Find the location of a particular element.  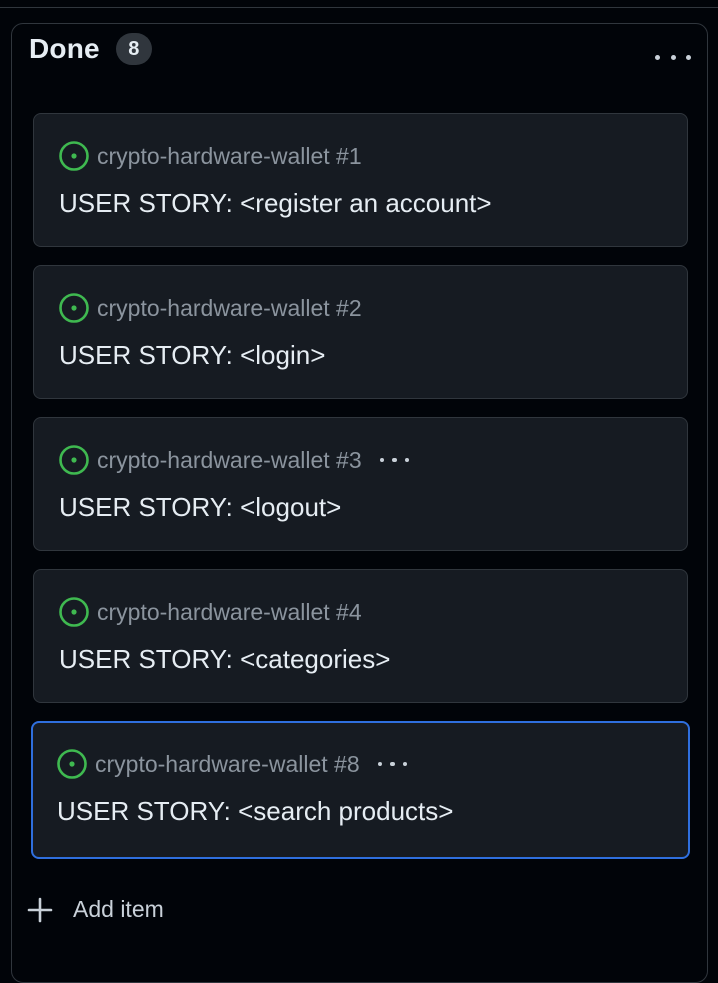

card-meta: crypto-hardware-wallet #8 is located at coordinates (232, 764).